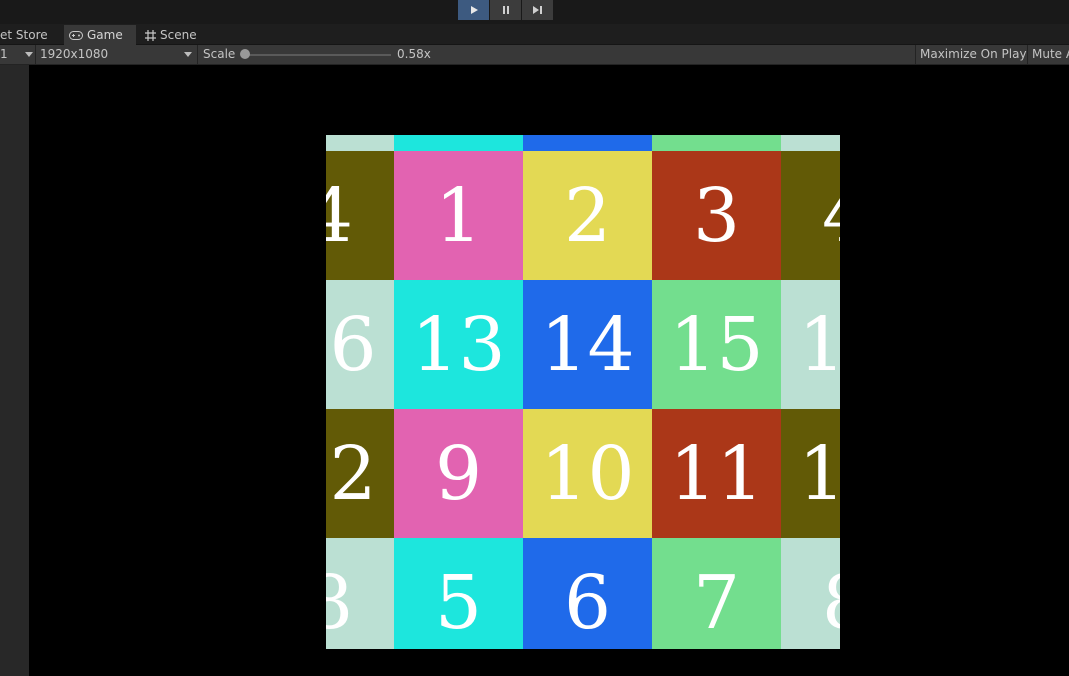 The width and height of the screenshot is (1069, 676). I want to click on play-icon, so click(474, 10).